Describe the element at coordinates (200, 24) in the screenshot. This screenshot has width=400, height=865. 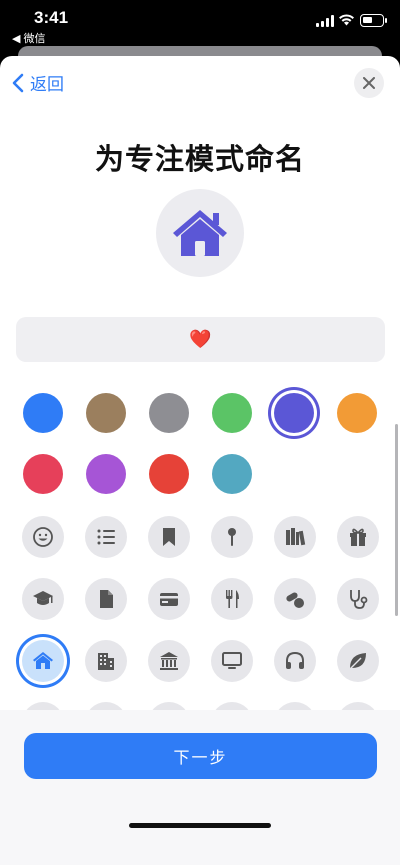
I see `status-bar: 3:41 ◀ 微信` at that location.